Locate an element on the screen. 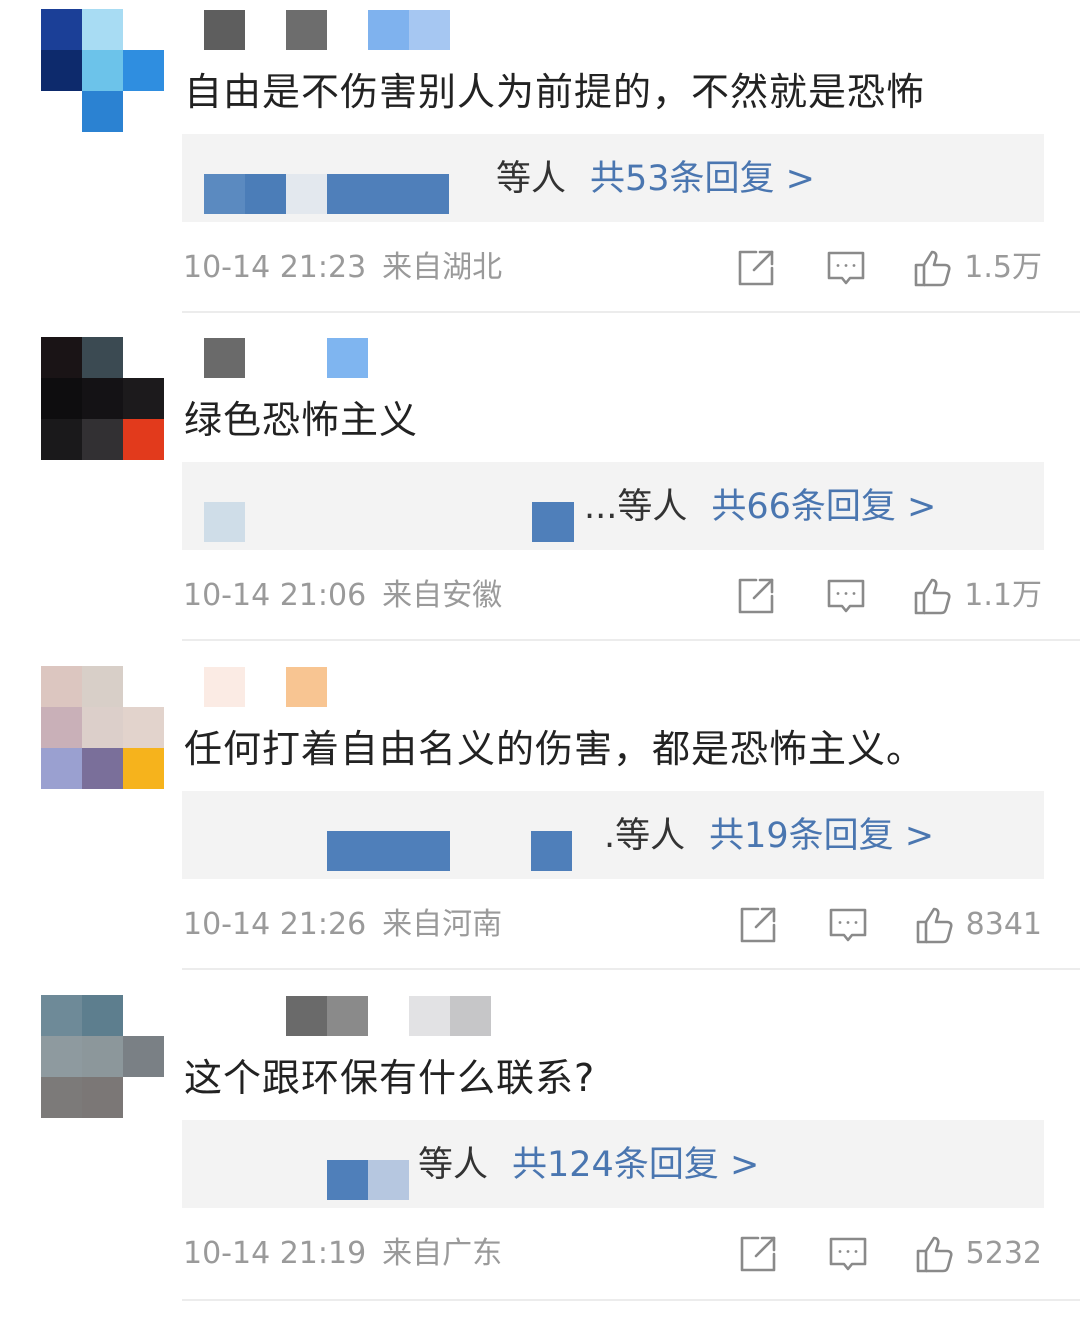 Image resolution: width=1080 pixels, height=1317 pixels. like-count: 8341 is located at coordinates (1003, 924).